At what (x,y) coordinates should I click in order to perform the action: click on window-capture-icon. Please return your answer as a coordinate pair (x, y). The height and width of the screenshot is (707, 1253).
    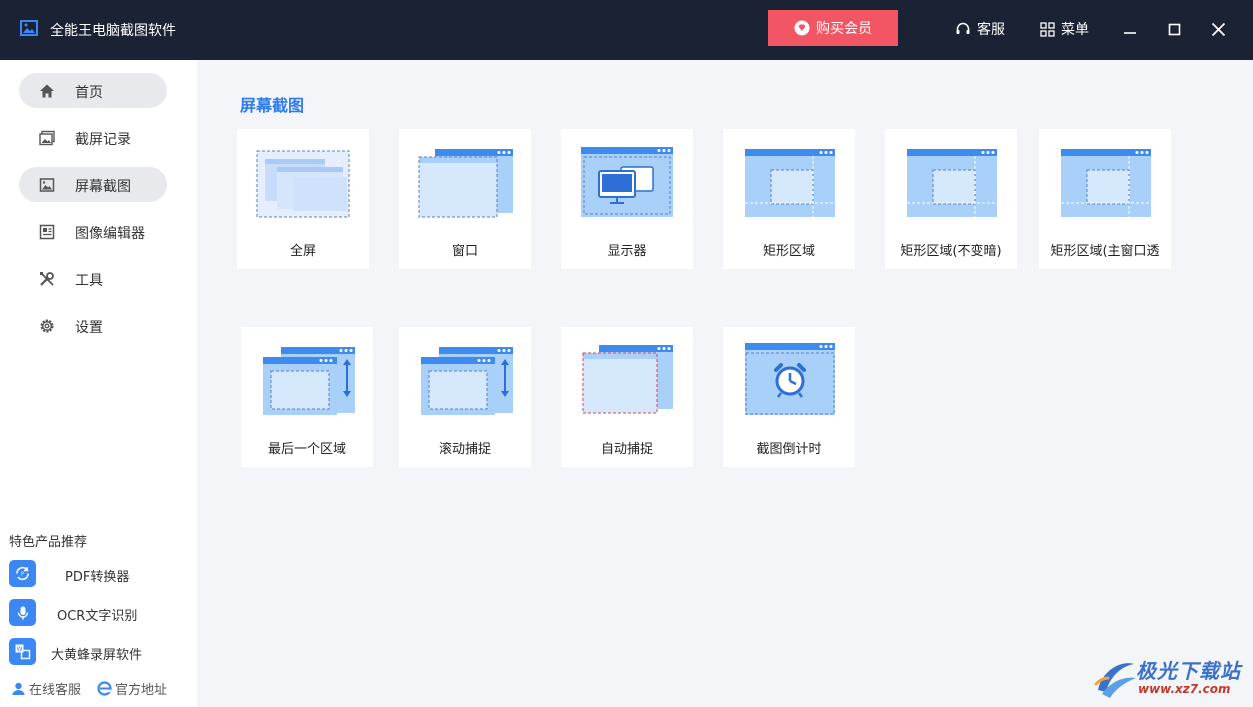
    Looking at the image, I should click on (465, 183).